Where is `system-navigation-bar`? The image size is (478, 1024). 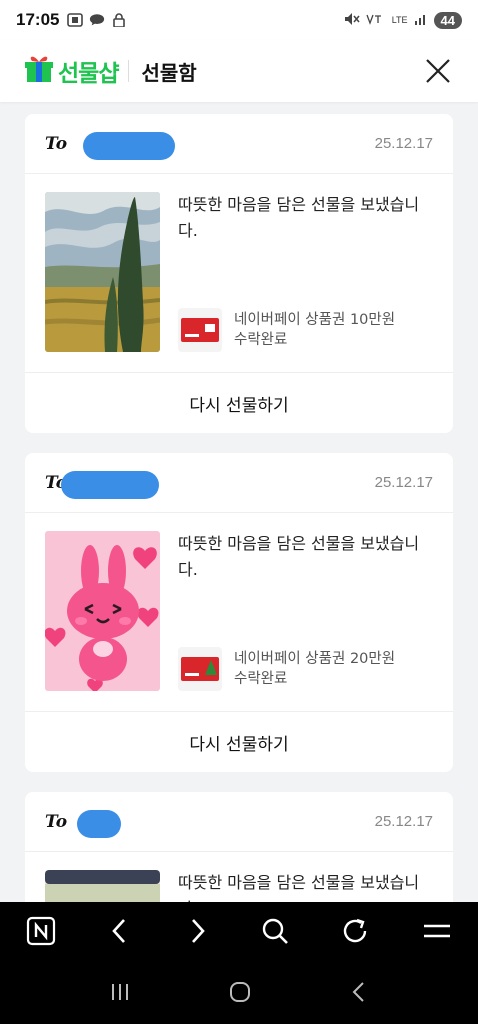
system-navigation-bar is located at coordinates (239, 994).